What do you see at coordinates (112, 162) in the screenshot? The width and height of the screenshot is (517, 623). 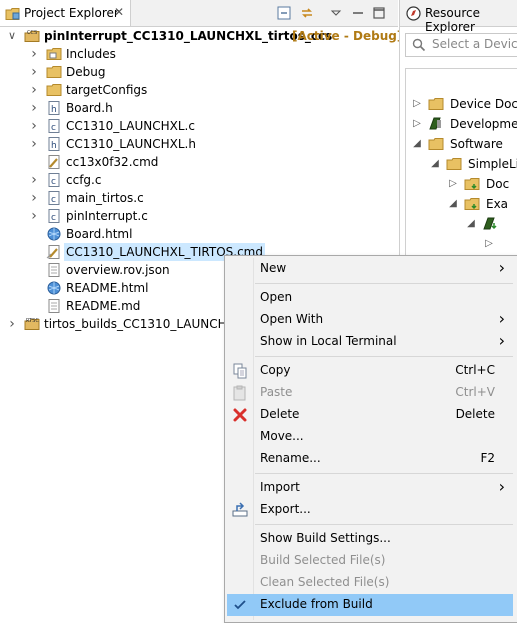 I see `tree-item-label: cc13x0f32.cmd` at bounding box center [112, 162].